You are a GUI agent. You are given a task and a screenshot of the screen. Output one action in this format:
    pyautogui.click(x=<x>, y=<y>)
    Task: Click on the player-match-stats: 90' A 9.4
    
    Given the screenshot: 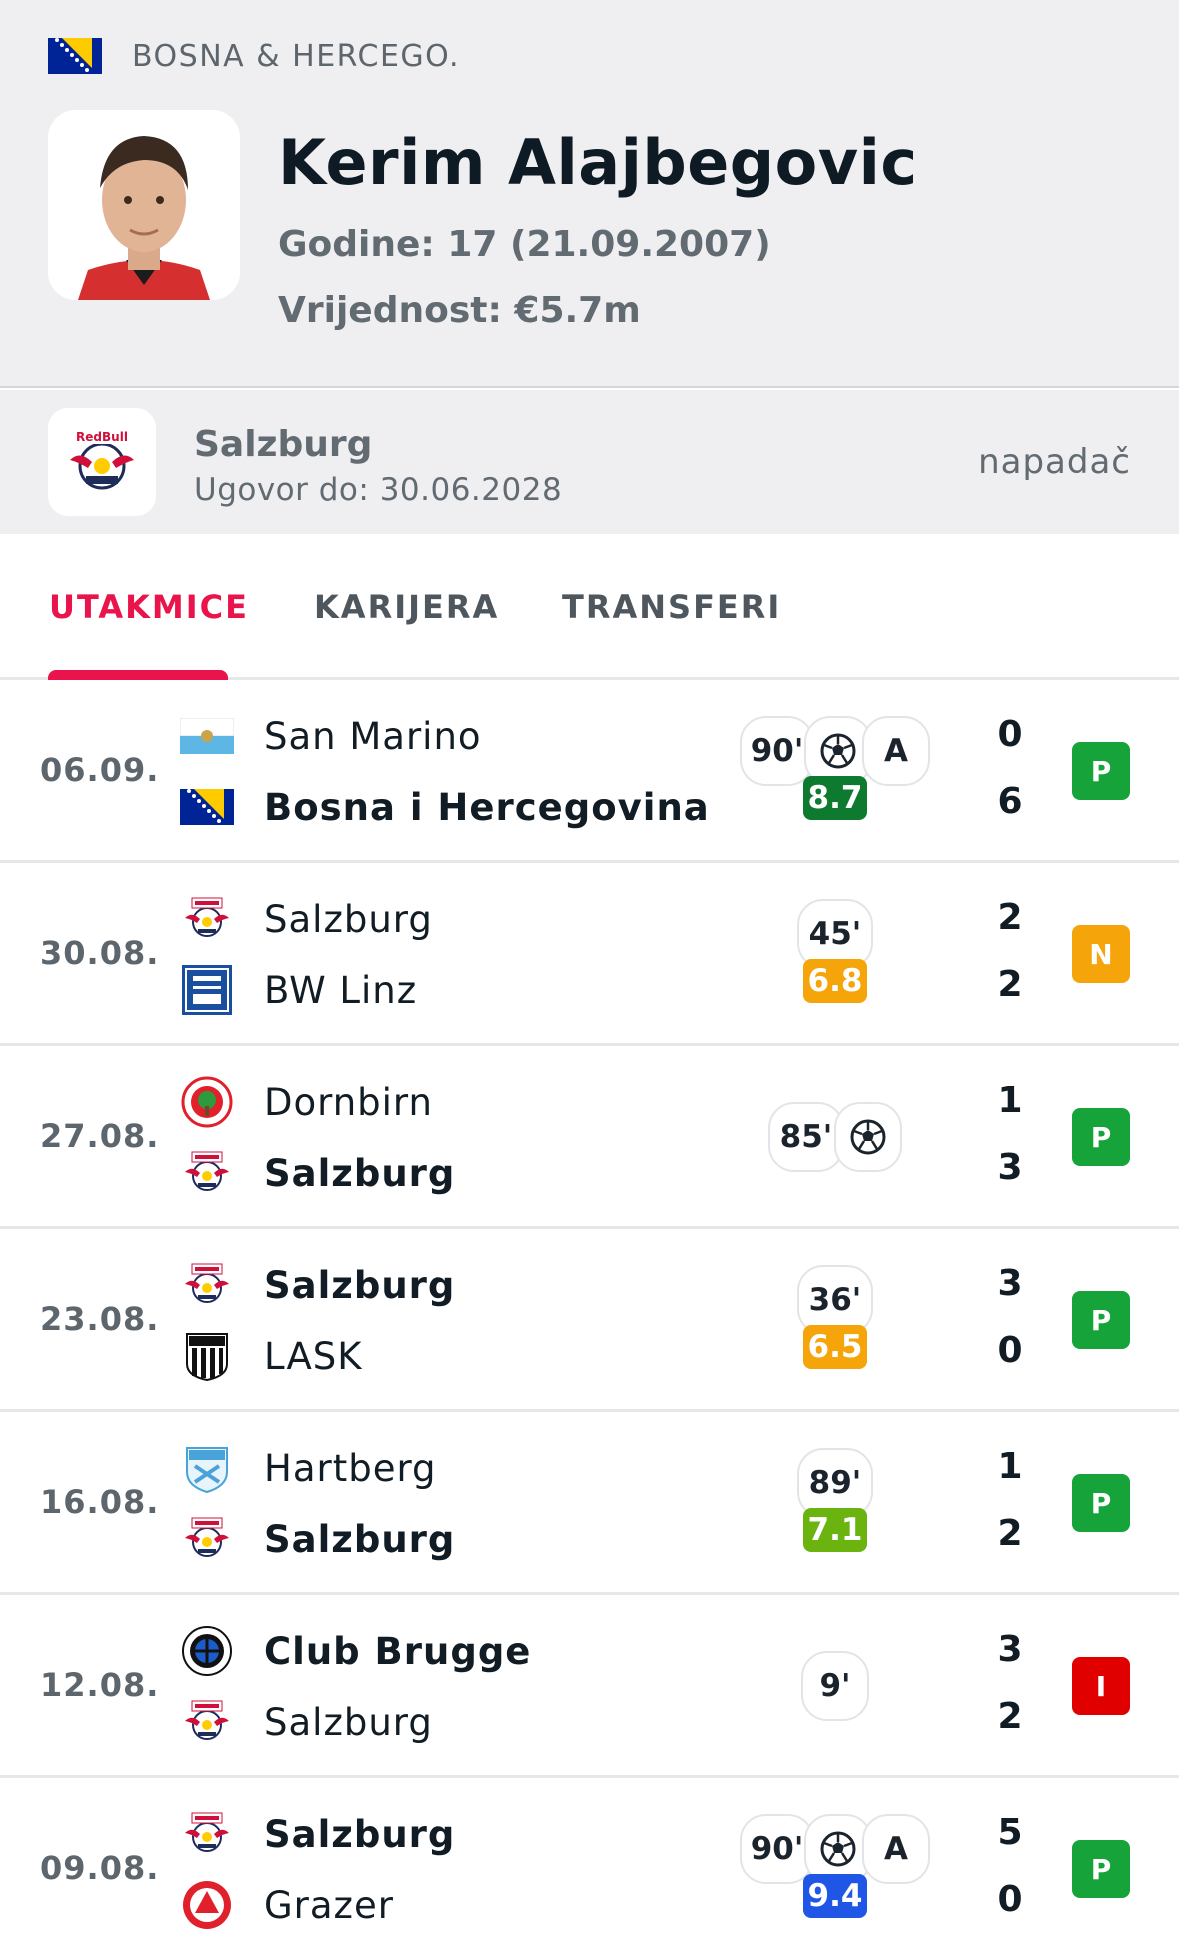 What is the action you would take?
    pyautogui.click(x=835, y=1865)
    